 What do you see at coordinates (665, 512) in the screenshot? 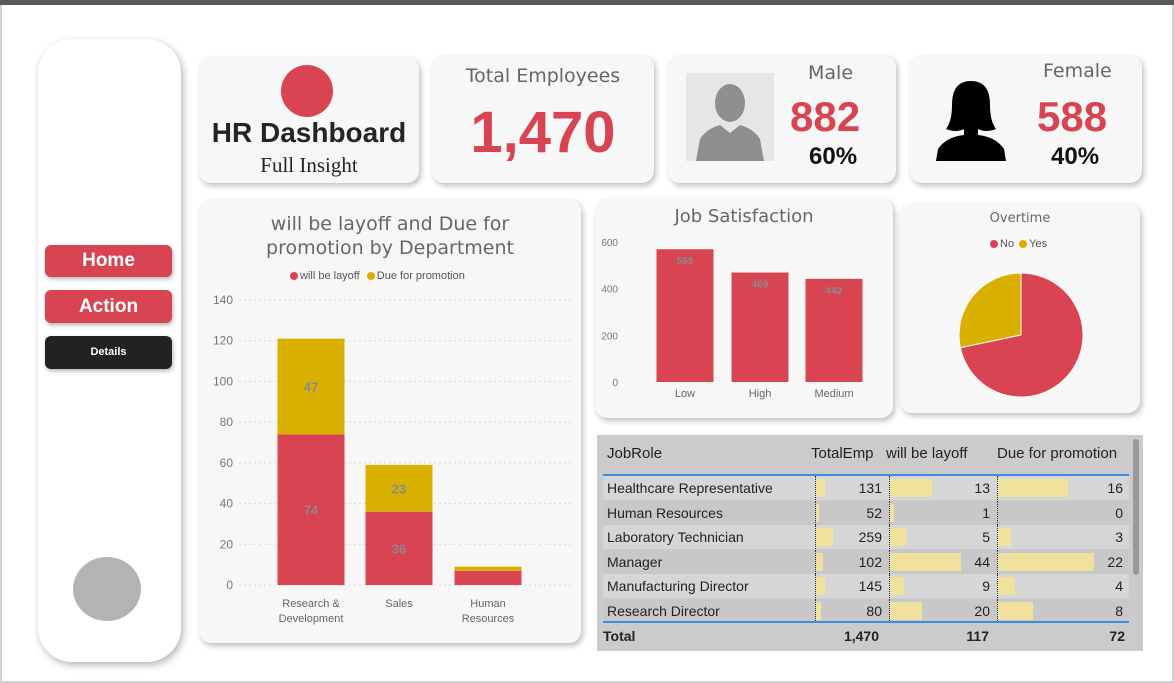
I see `cell-jobrole: Human Resources` at bounding box center [665, 512].